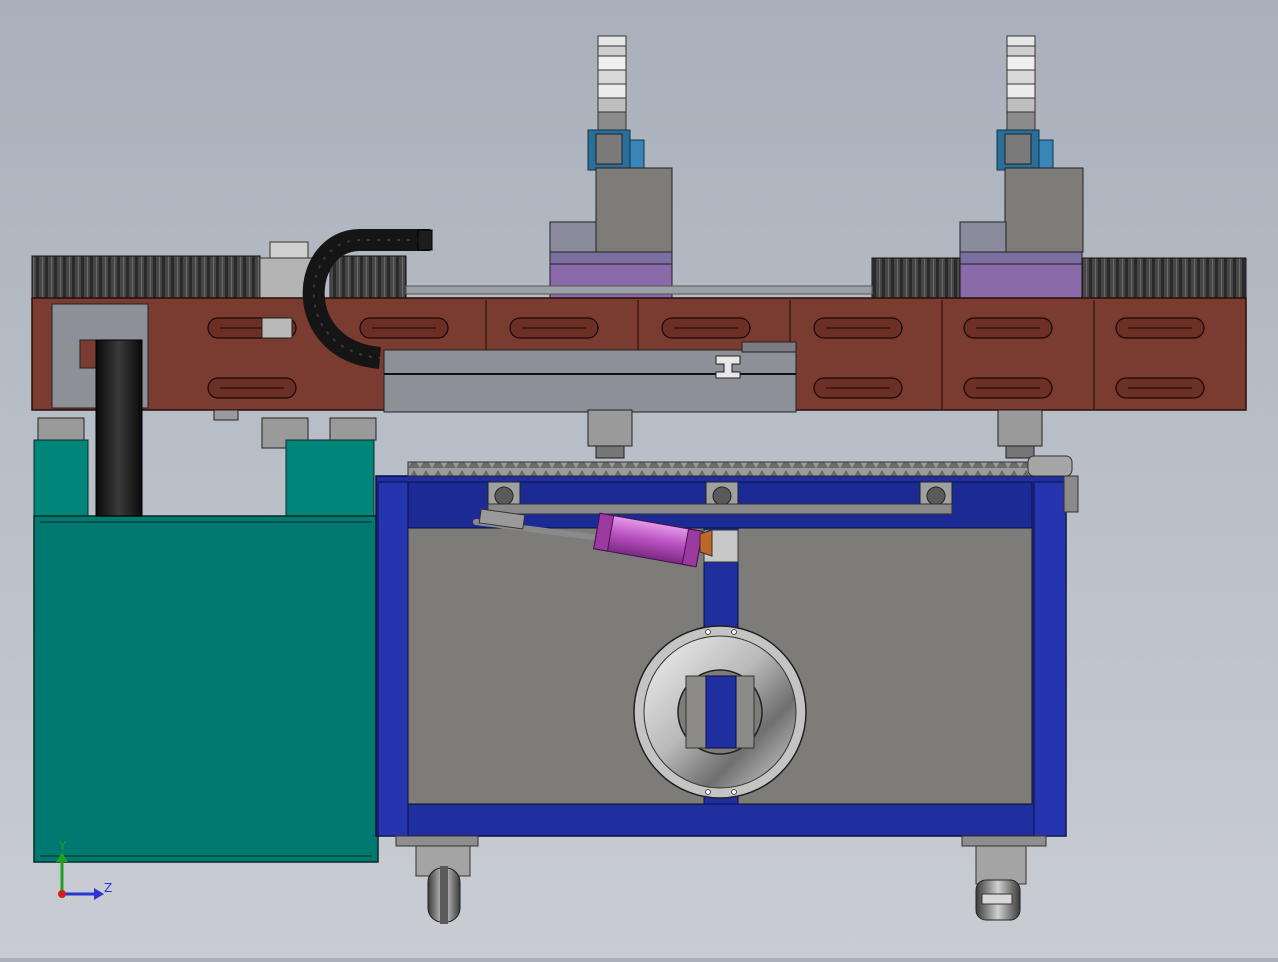 The width and height of the screenshot is (1278, 962). Describe the element at coordinates (721, 469) in the screenshot. I see `rack-icon` at that location.